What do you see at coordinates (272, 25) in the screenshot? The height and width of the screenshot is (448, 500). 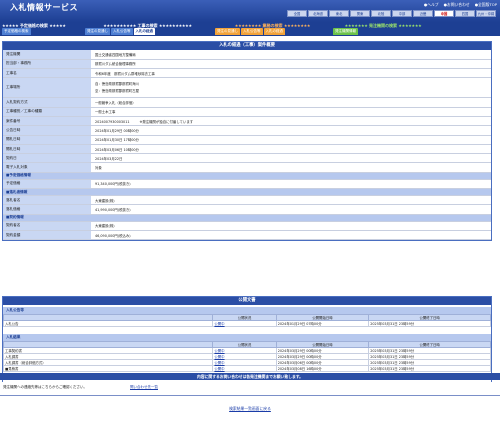 I see `nav-group-label: 業務の検索` at bounding box center [272, 25].